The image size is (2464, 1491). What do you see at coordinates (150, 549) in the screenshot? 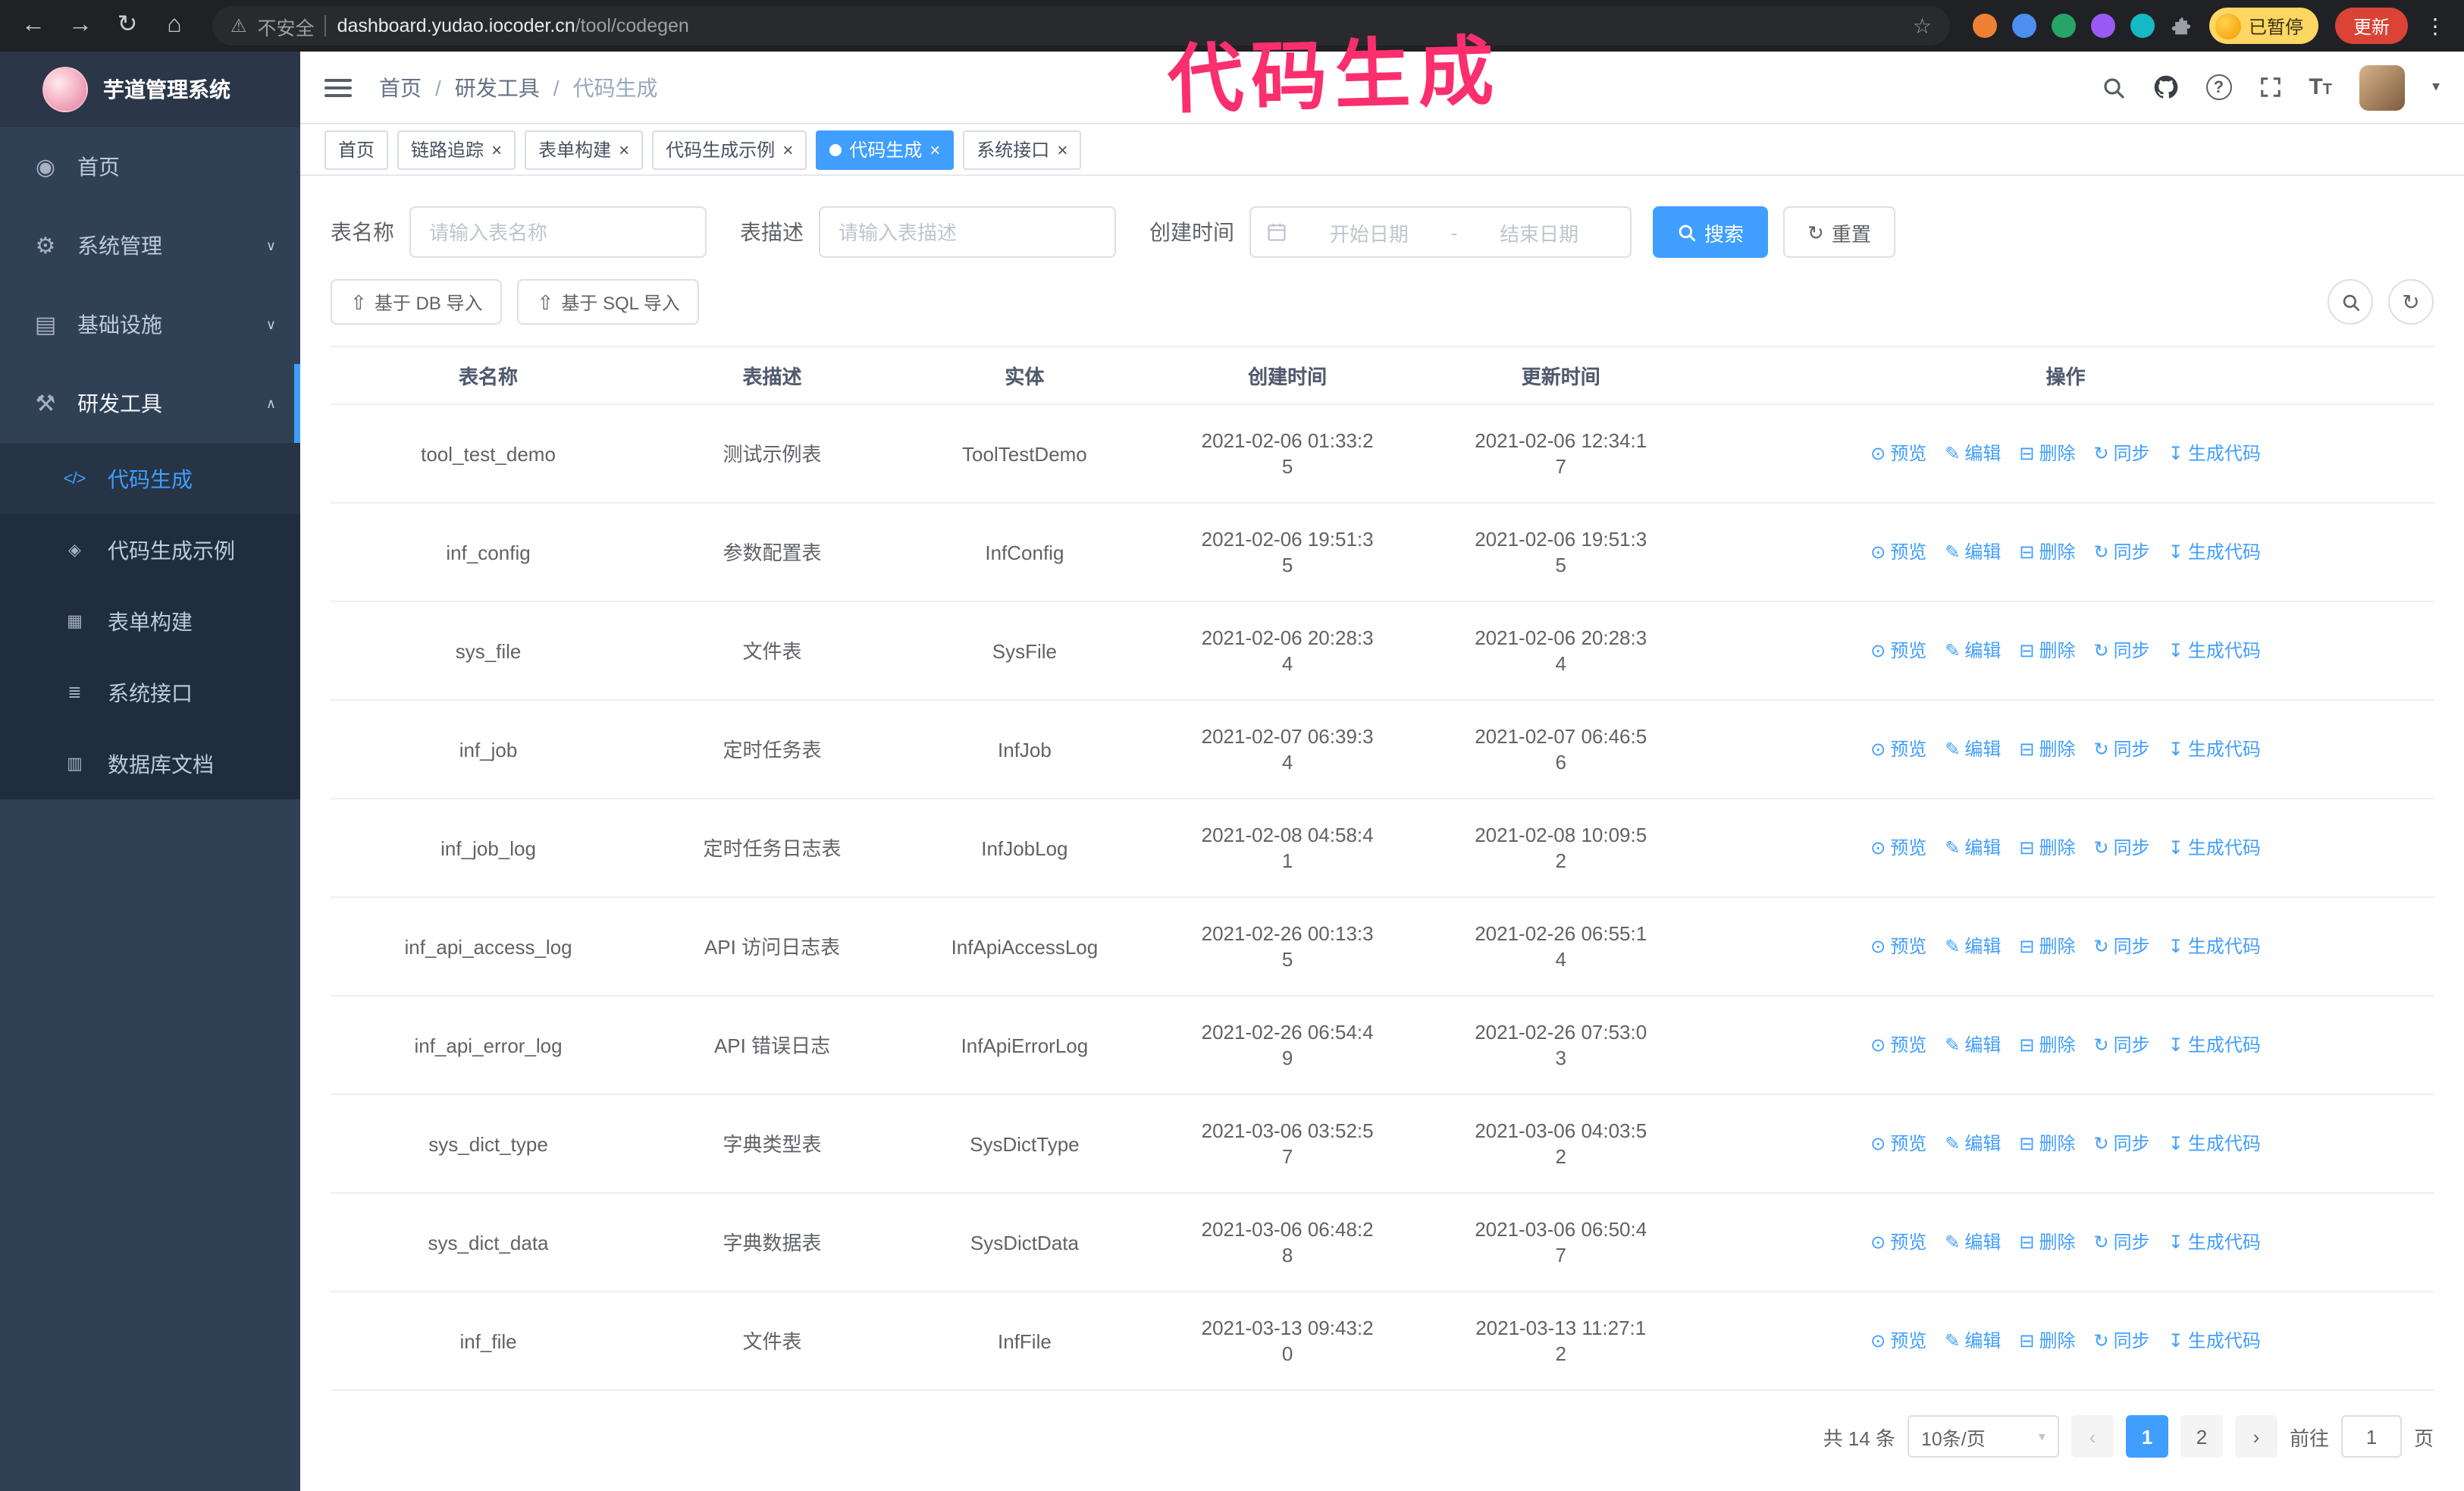
I see `sidebar-item-codegen-demo: ◈ 代码生成示例` at bounding box center [150, 549].